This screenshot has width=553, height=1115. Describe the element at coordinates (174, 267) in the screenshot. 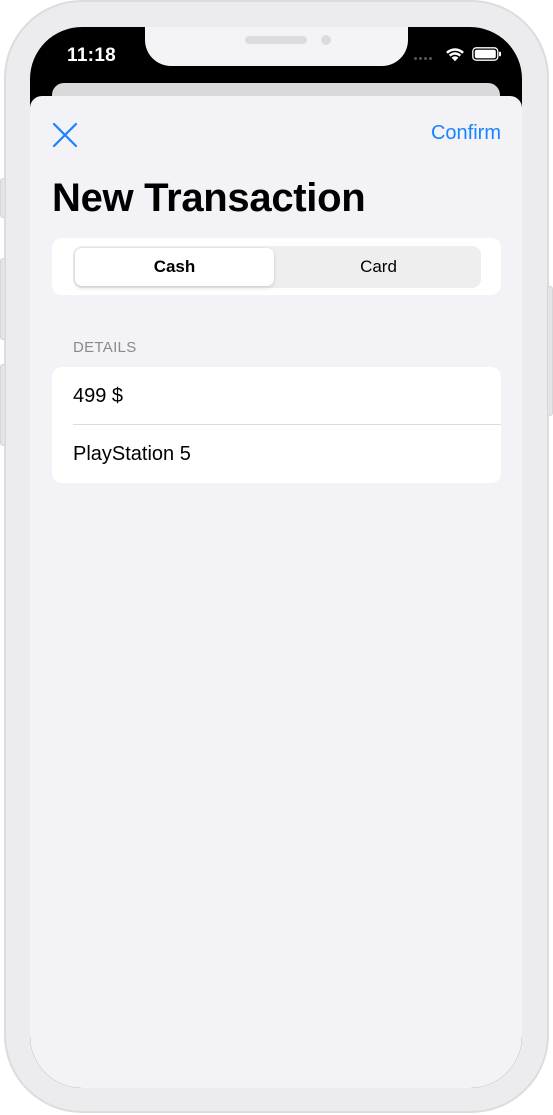

I see `segment-cash: Cash` at that location.